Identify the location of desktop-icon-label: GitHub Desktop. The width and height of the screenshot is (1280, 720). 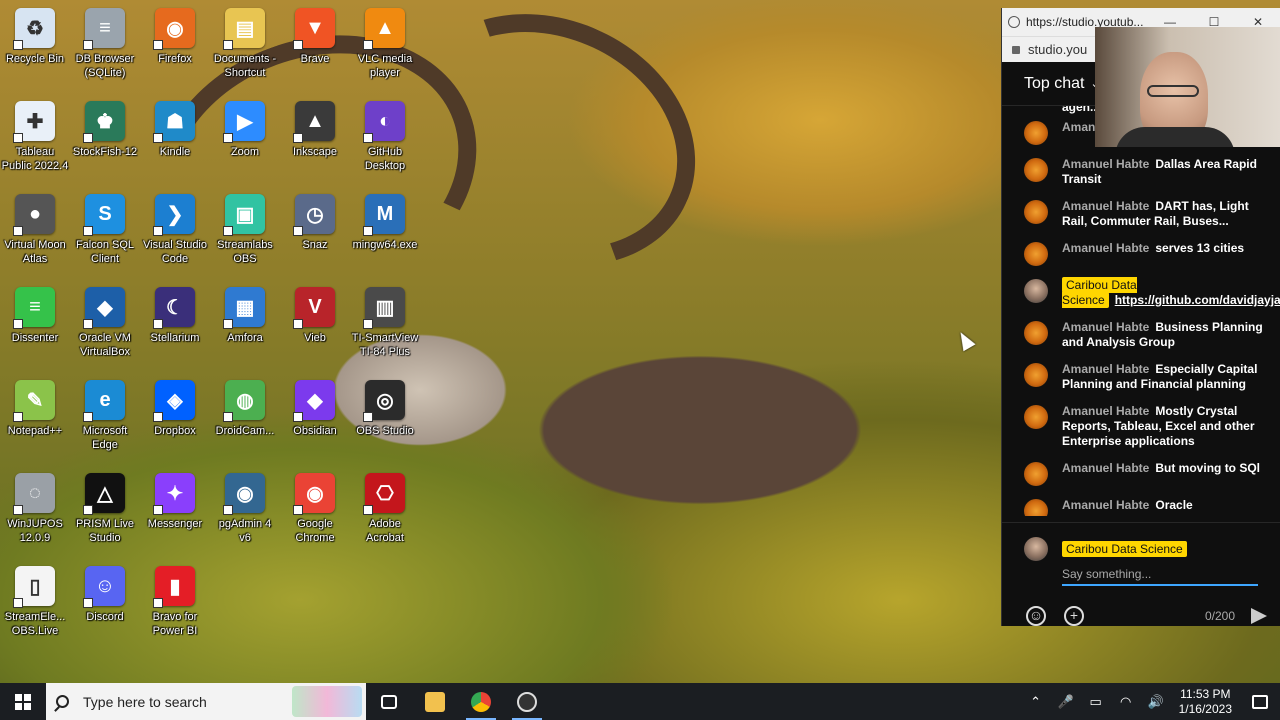
(385, 159).